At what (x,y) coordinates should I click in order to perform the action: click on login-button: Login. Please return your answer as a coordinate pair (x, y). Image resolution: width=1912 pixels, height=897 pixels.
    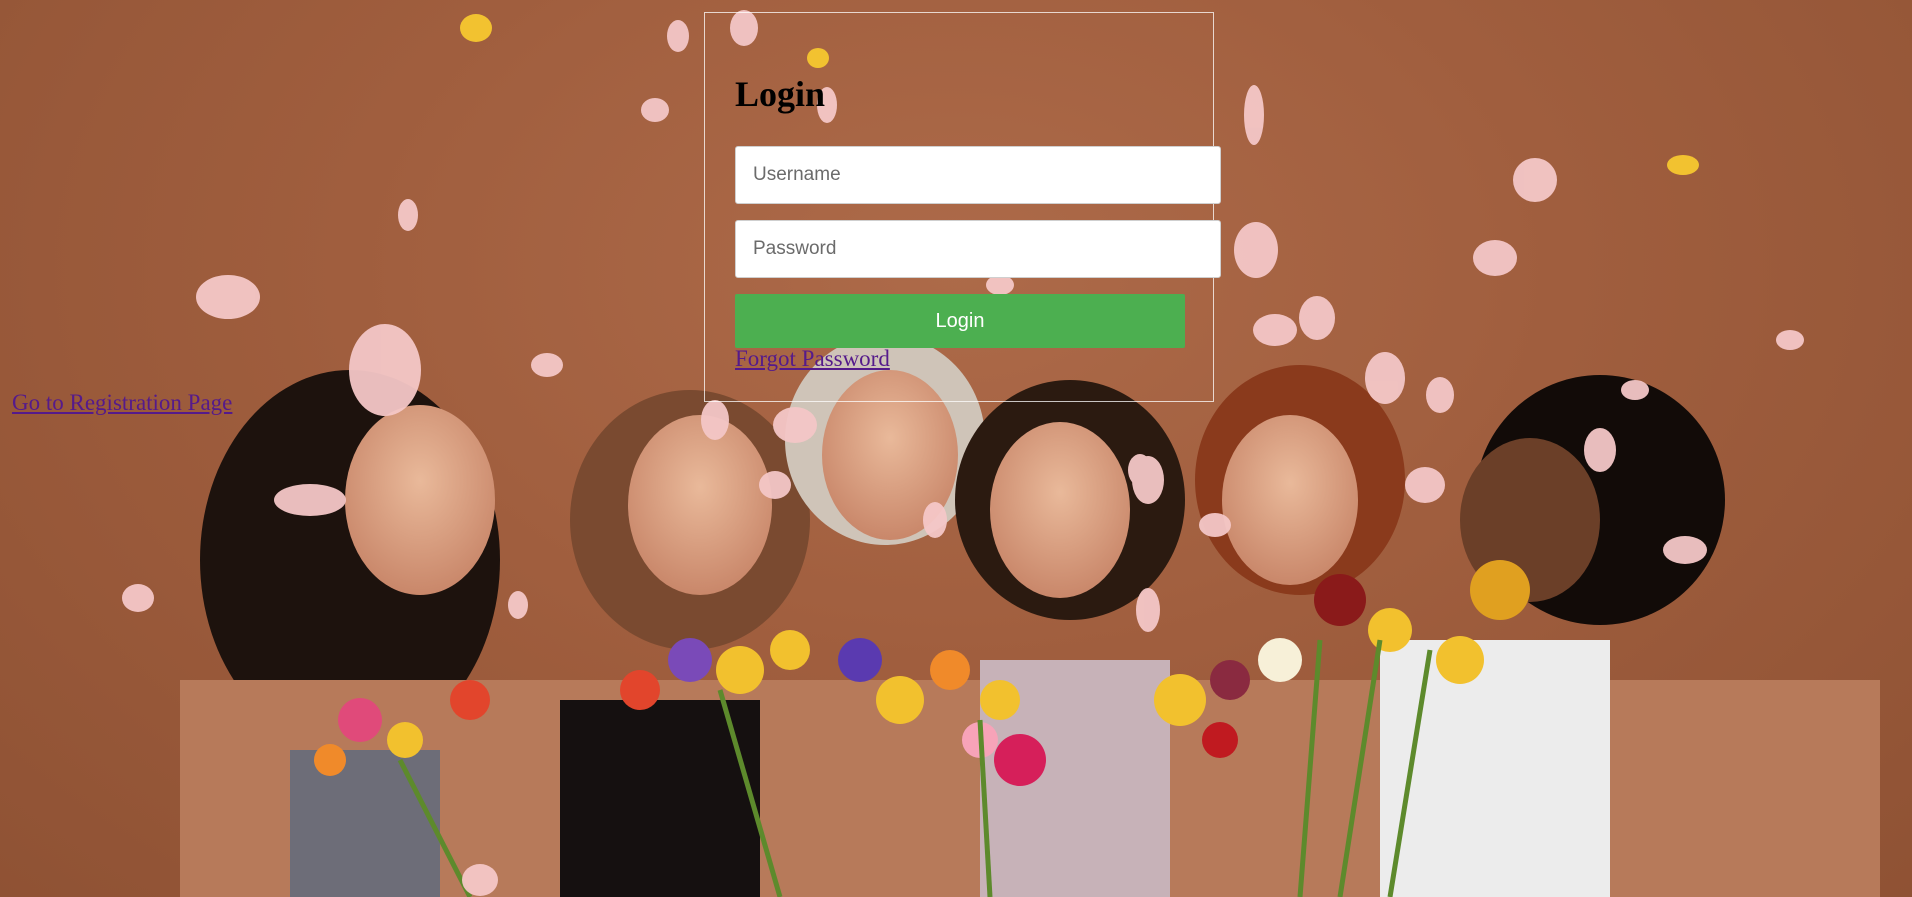
    Looking at the image, I should click on (960, 321).